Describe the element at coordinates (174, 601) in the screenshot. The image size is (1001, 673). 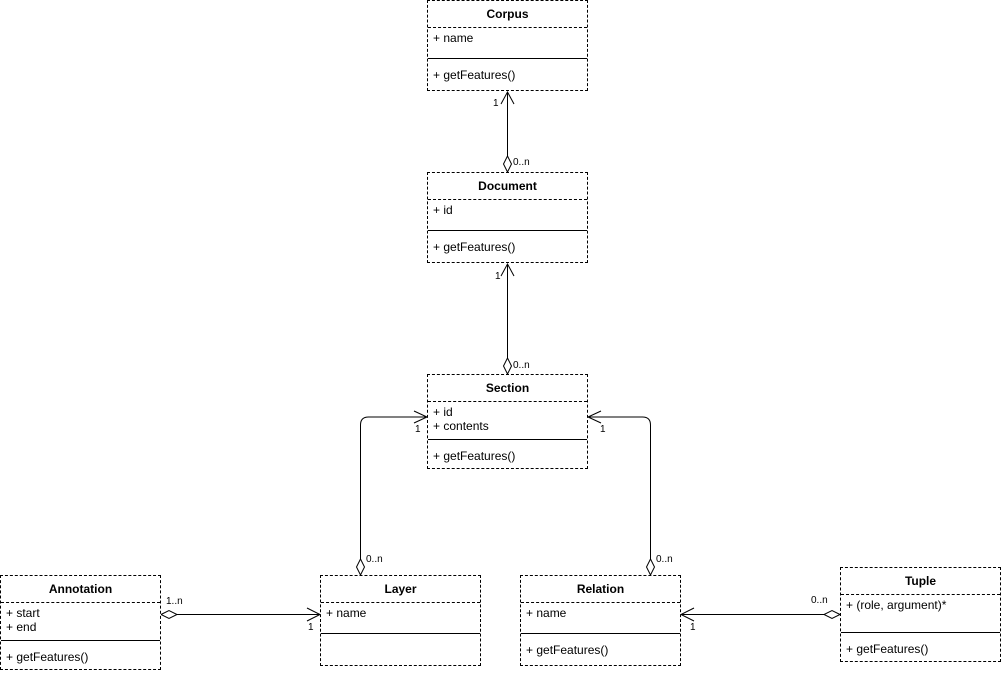
I see `multiplicity-label: 1..n` at that location.